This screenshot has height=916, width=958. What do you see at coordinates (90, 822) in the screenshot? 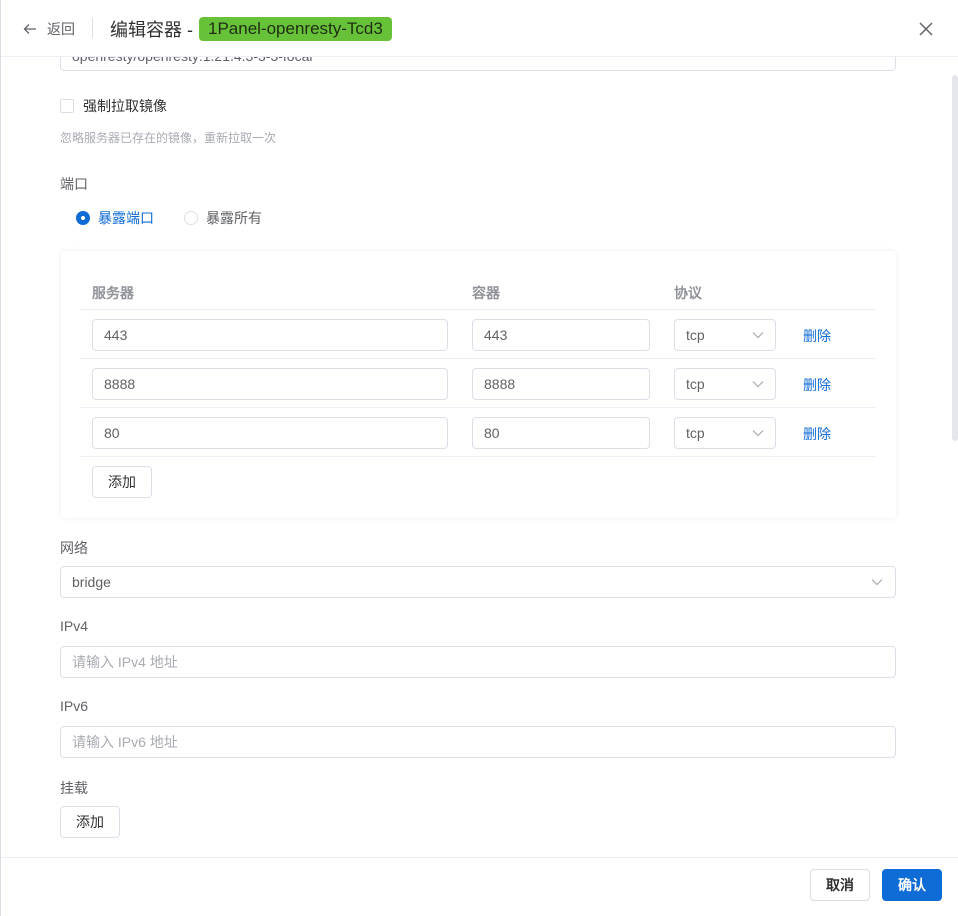
I see `add-mount-button: 添加` at bounding box center [90, 822].